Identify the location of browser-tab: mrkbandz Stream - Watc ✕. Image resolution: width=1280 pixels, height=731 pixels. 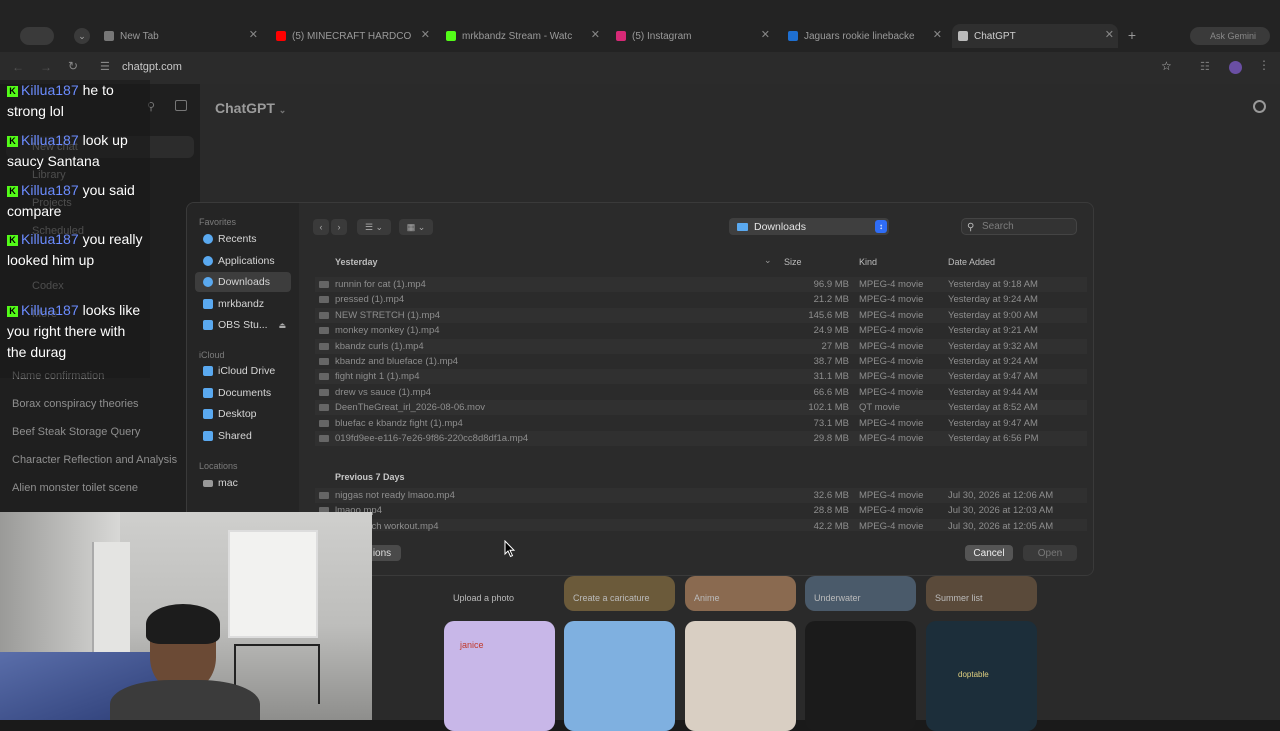
(522, 36).